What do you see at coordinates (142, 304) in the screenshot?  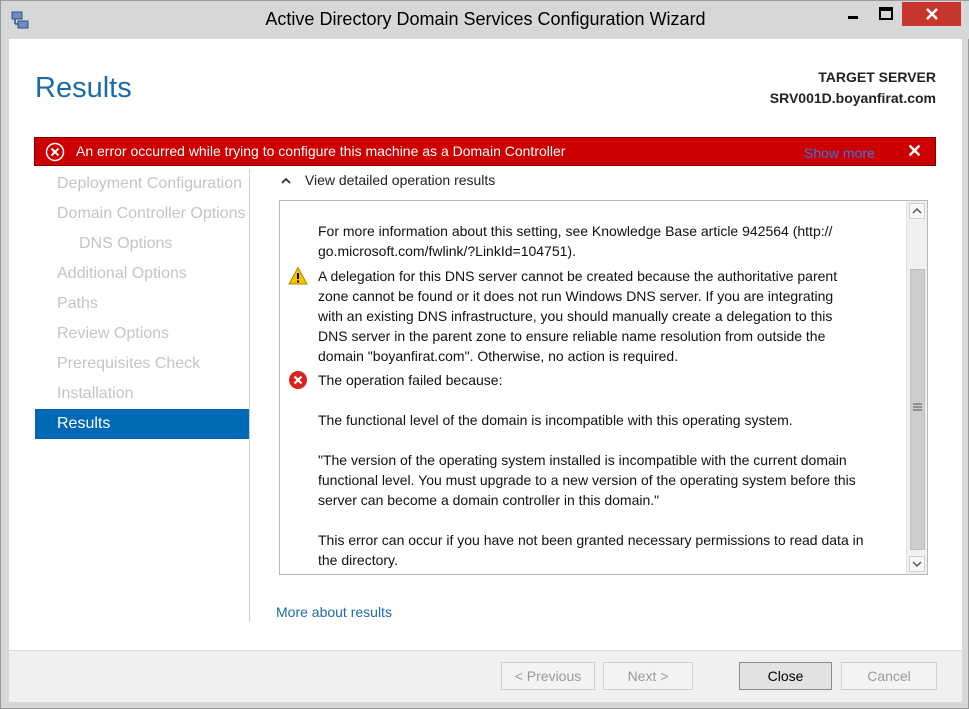 I see `nav-item-paths: Paths` at bounding box center [142, 304].